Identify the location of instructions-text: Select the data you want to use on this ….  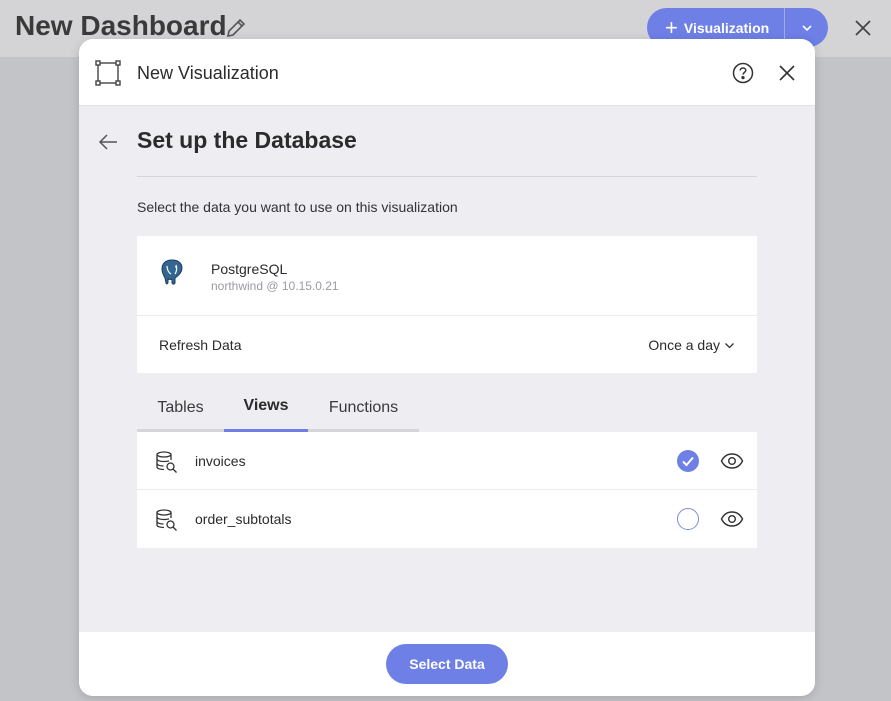
(297, 207).